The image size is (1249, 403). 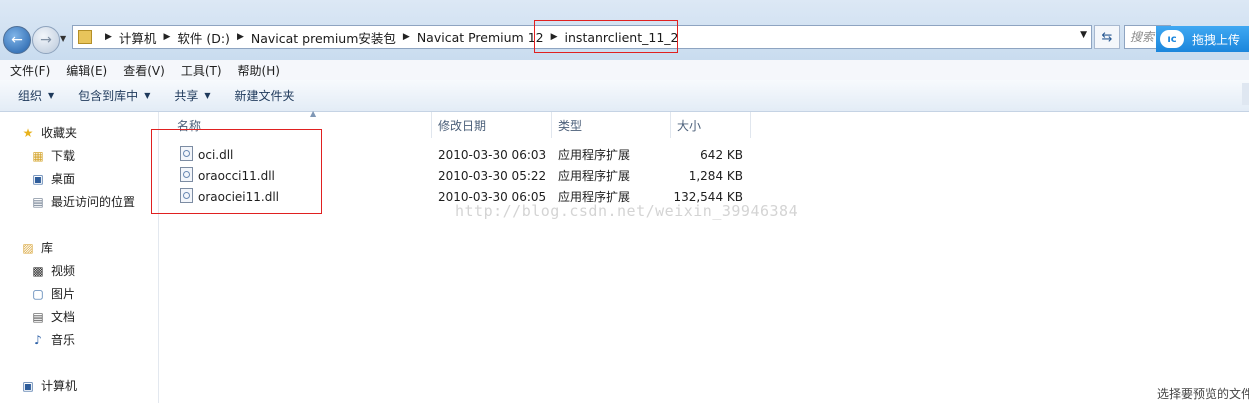 What do you see at coordinates (63, 156) in the screenshot?
I see `nav-downloads-label: 下载` at bounding box center [63, 156].